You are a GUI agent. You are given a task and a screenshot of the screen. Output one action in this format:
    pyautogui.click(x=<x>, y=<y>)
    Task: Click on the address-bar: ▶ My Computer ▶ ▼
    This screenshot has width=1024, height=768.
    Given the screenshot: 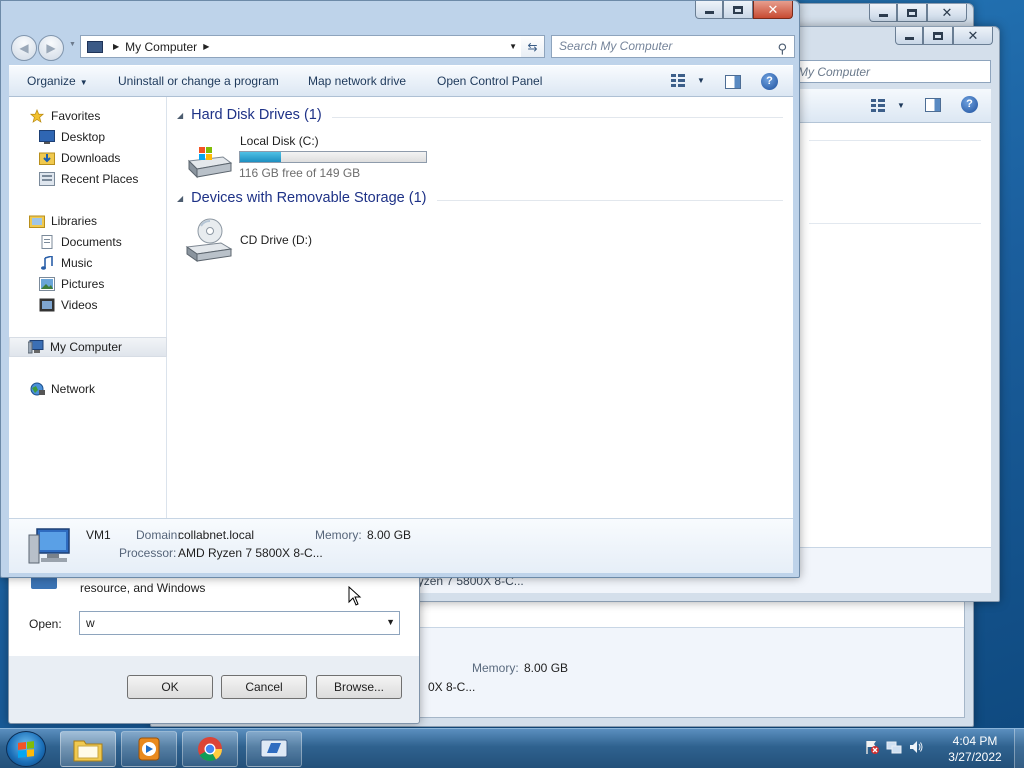 What is the action you would take?
    pyautogui.click(x=302, y=46)
    